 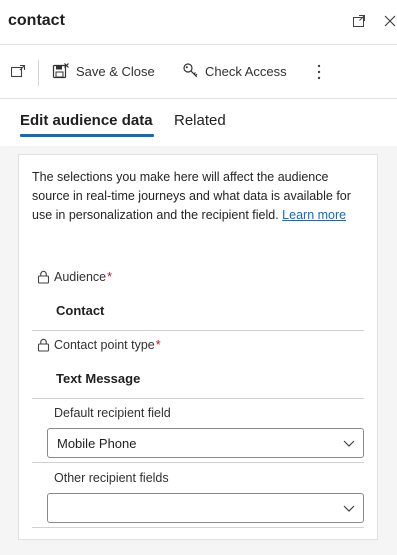 What do you see at coordinates (115, 71) in the screenshot?
I see `save-close-label: Save & Close` at bounding box center [115, 71].